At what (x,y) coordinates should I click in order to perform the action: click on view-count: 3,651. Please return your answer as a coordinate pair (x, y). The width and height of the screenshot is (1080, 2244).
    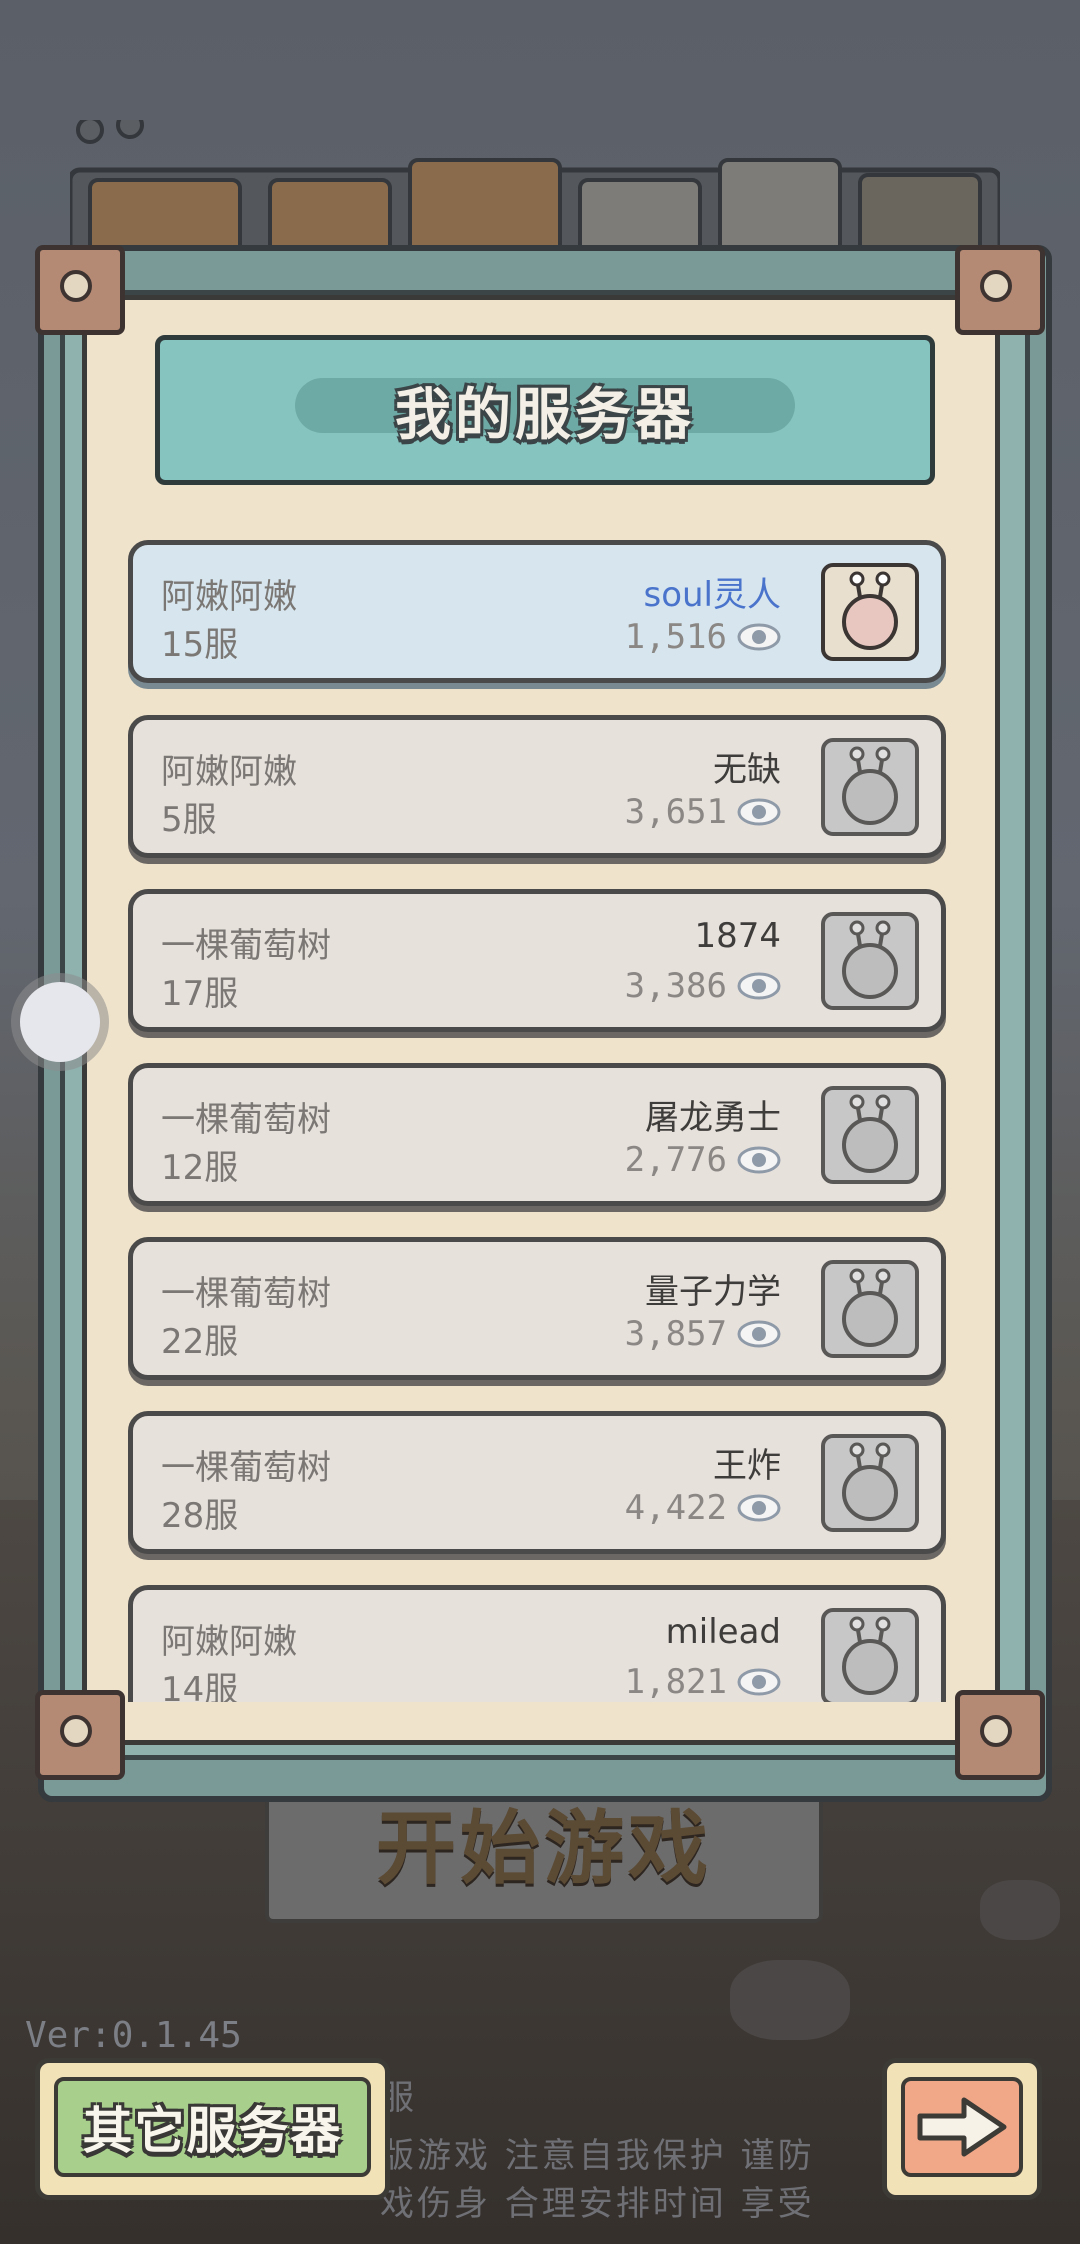
    Looking at the image, I should click on (675, 812).